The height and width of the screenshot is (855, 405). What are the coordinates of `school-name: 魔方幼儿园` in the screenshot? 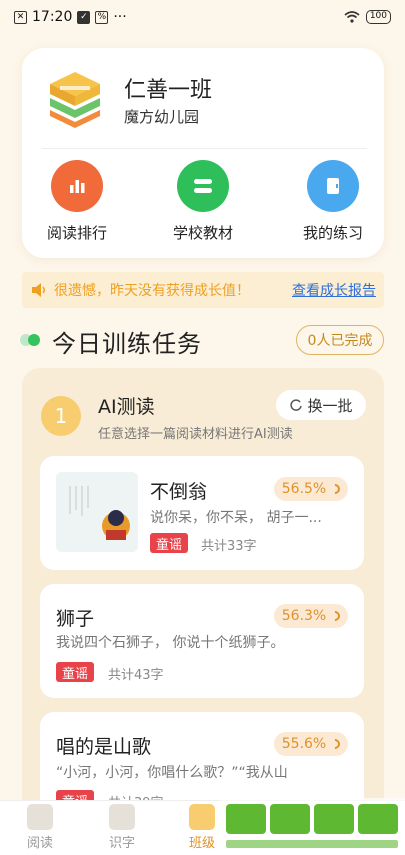 It's located at (162, 117).